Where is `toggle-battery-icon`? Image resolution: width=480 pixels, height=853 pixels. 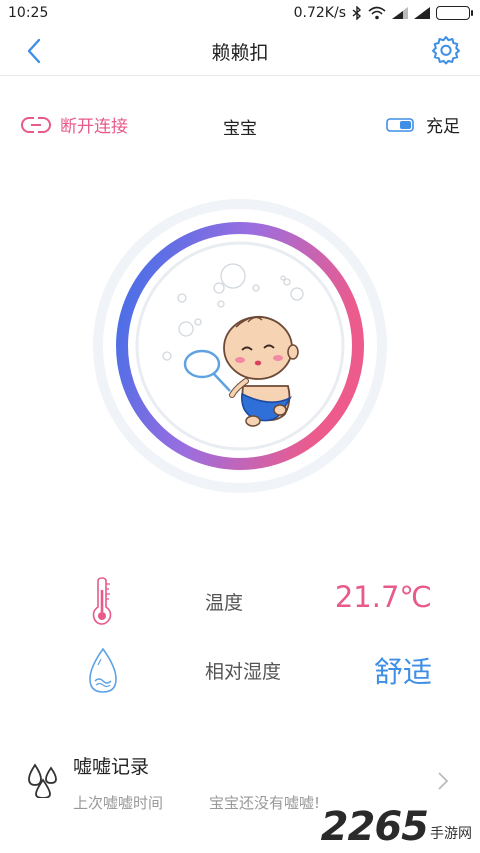 toggle-battery-icon is located at coordinates (400, 124).